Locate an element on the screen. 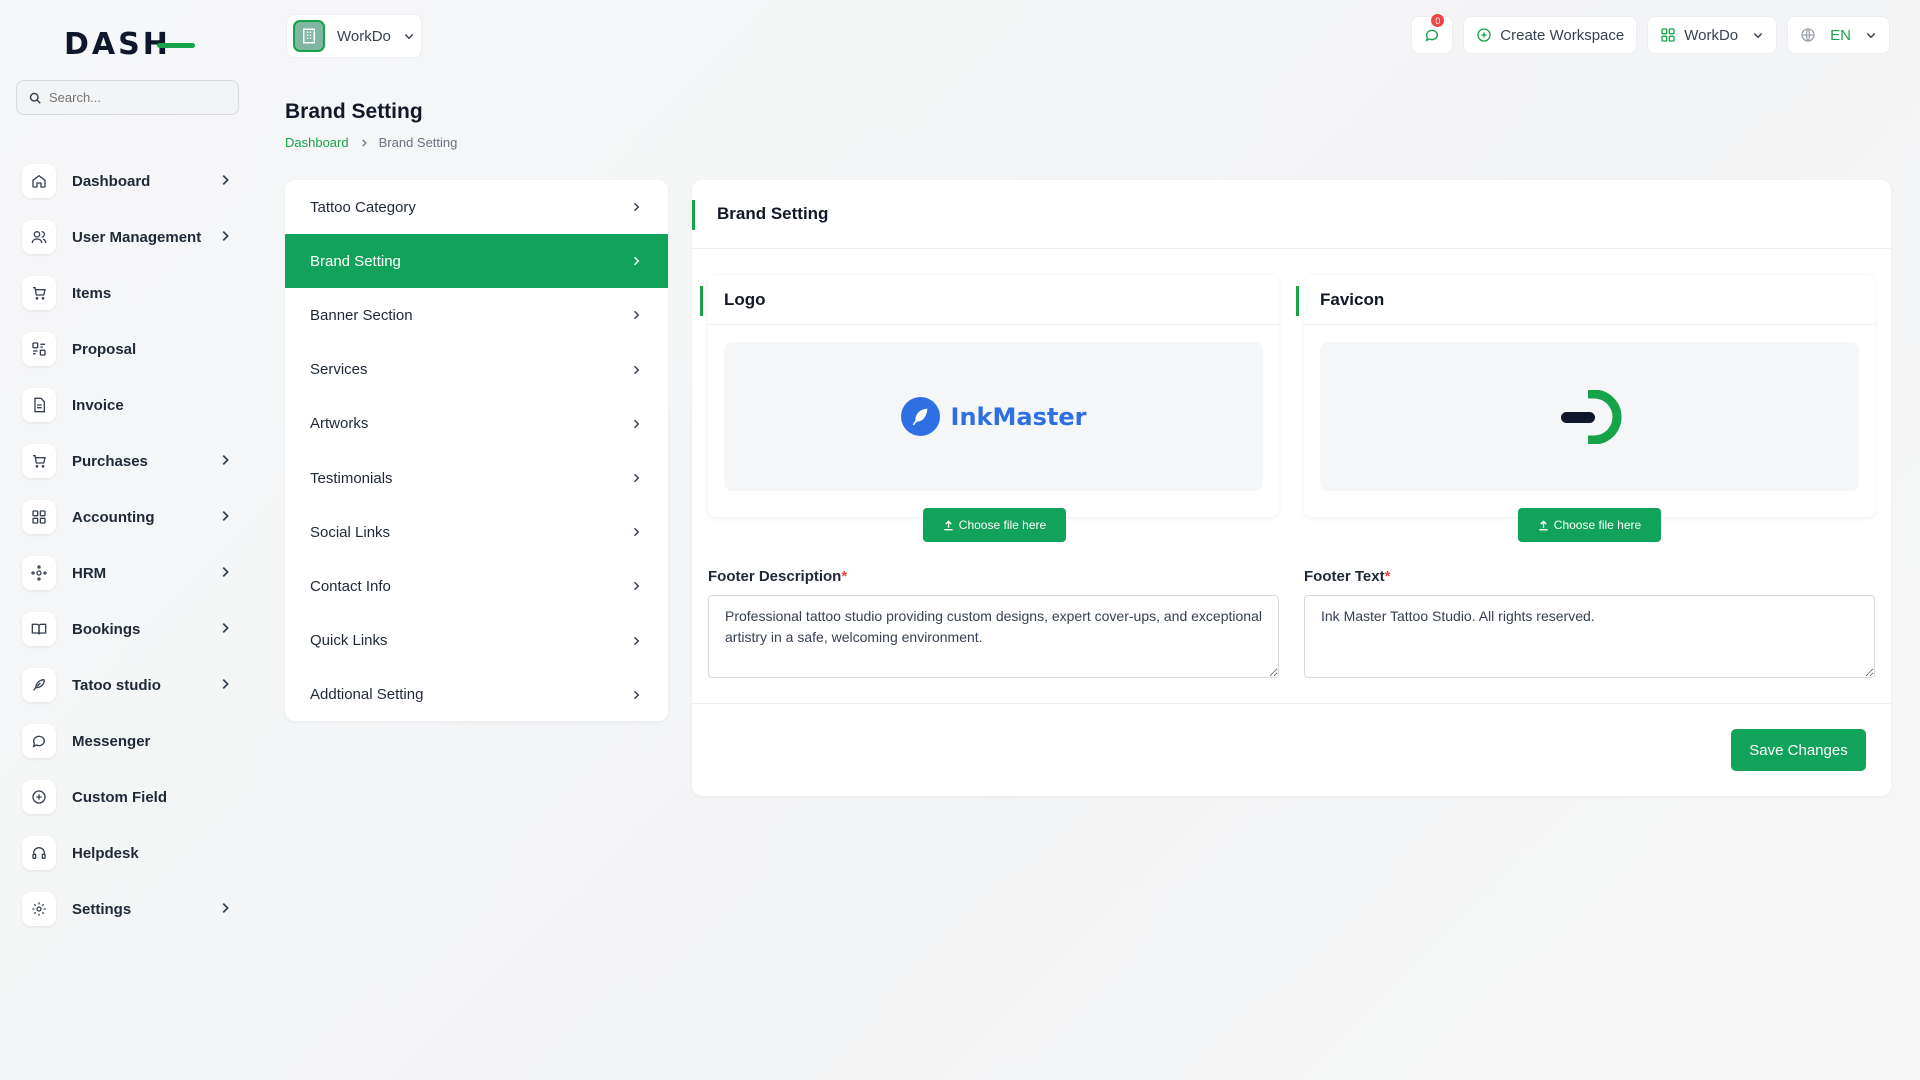 Image resolution: width=1920 pixels, height=1080 pixels. settings-menu-item-label: Services is located at coordinates (339, 370).